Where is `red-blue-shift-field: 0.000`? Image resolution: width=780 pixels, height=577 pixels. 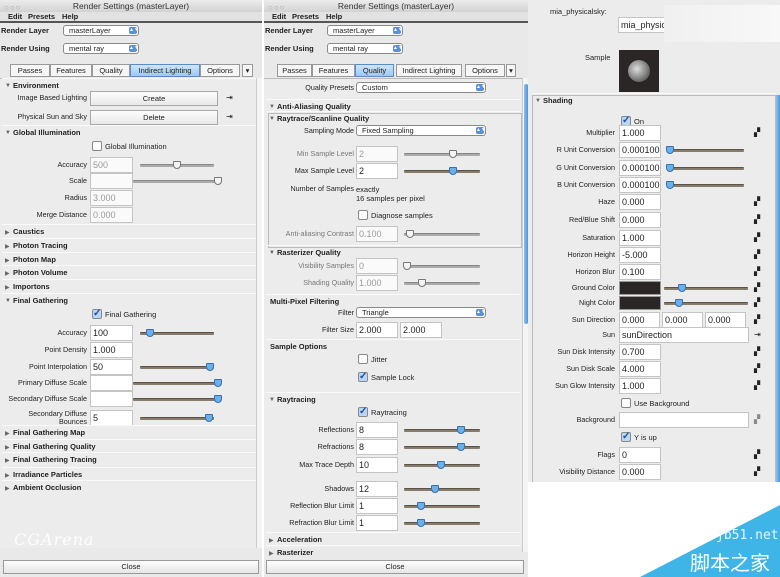
red-blue-shift-field: 0.000 is located at coordinates (640, 220).